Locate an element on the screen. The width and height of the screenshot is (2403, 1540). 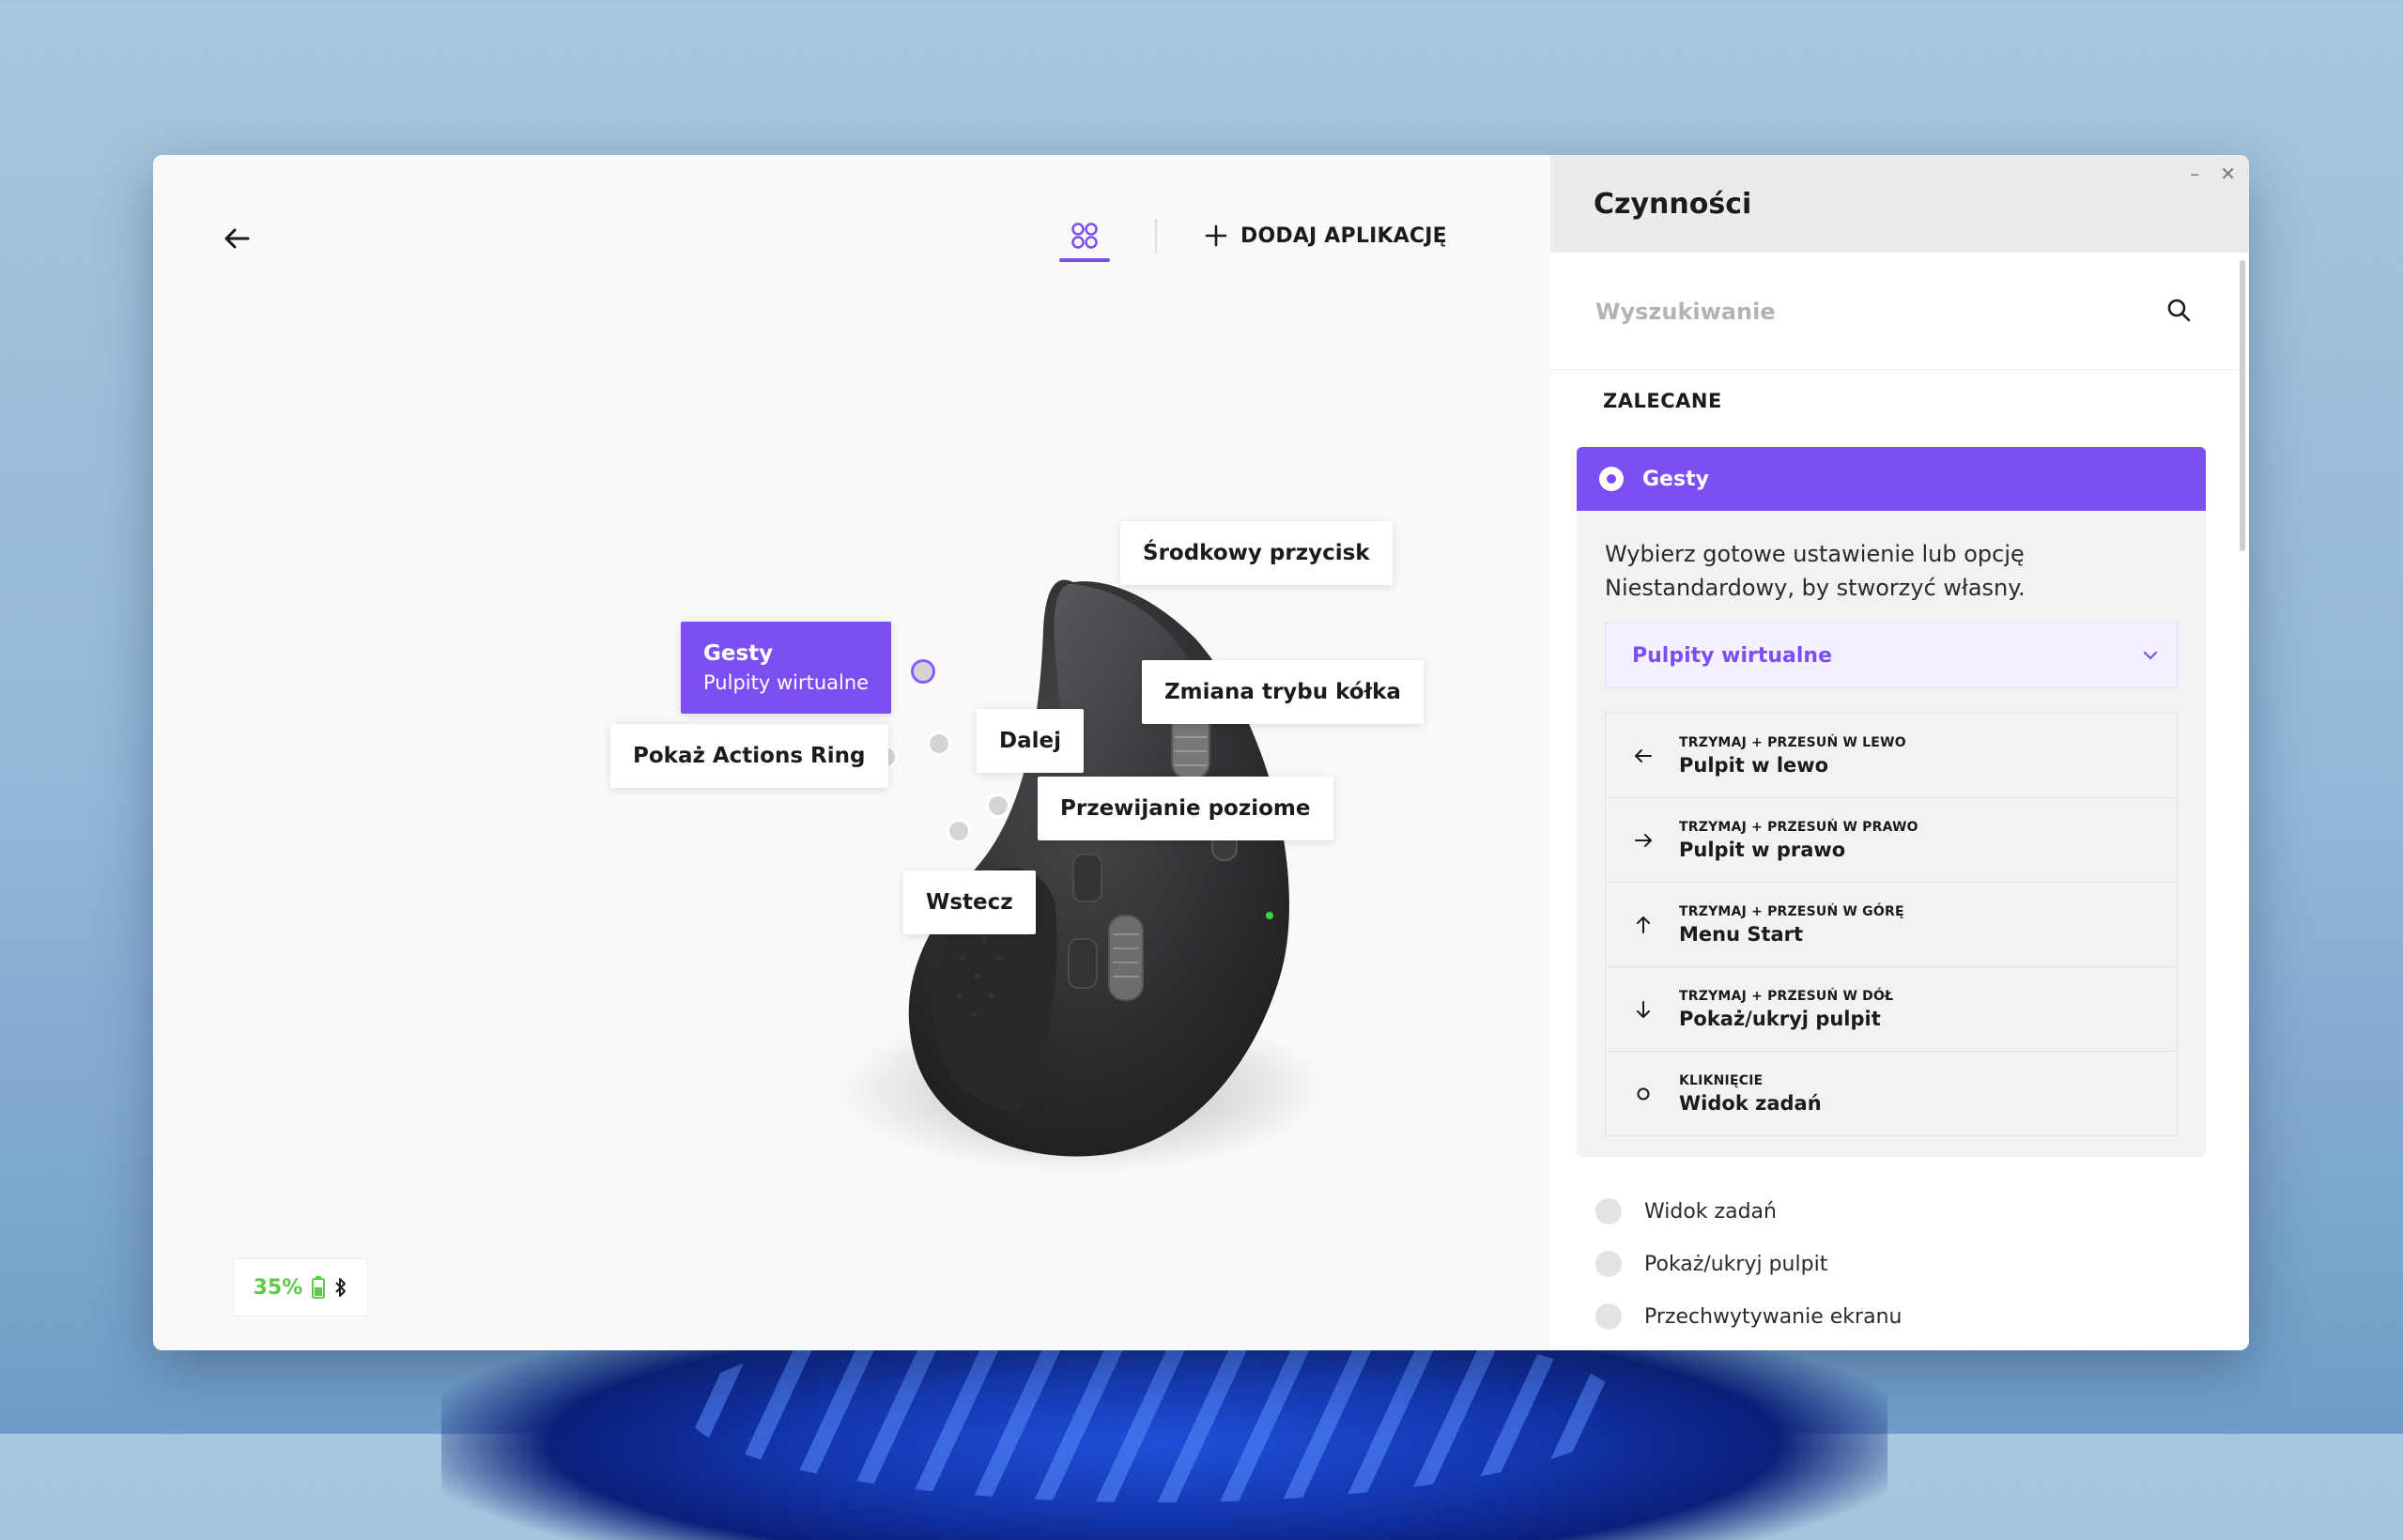
callout-middle-button-label: Środkowy przycisk is located at coordinates (1256, 553).